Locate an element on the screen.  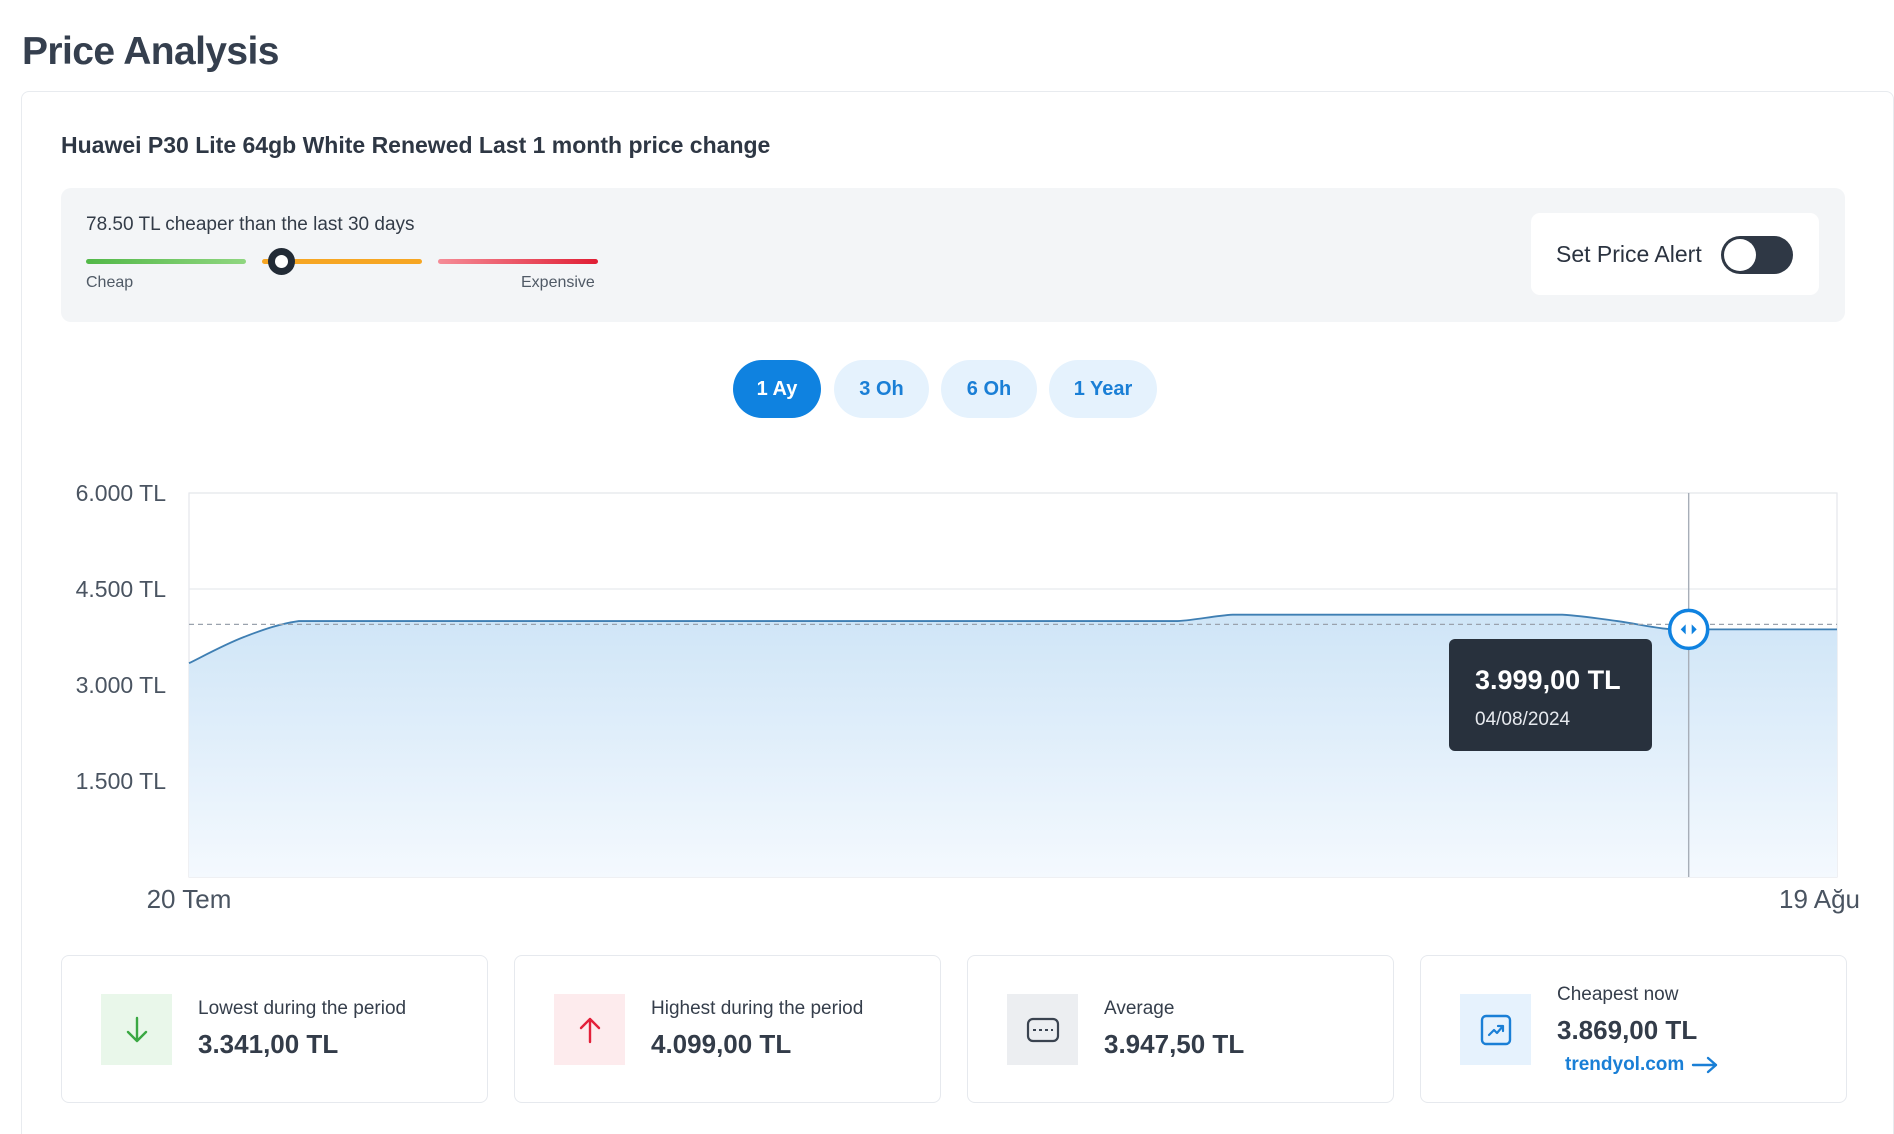
expensive-label: Expensive is located at coordinates (558, 282).